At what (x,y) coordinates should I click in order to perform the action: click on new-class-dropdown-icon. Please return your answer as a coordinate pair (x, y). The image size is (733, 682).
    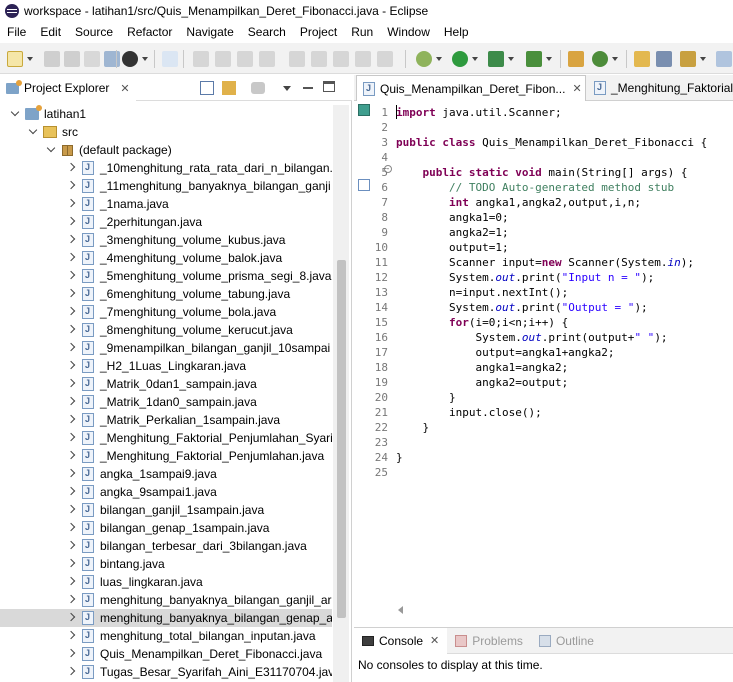
    Looking at the image, I should click on (615, 59).